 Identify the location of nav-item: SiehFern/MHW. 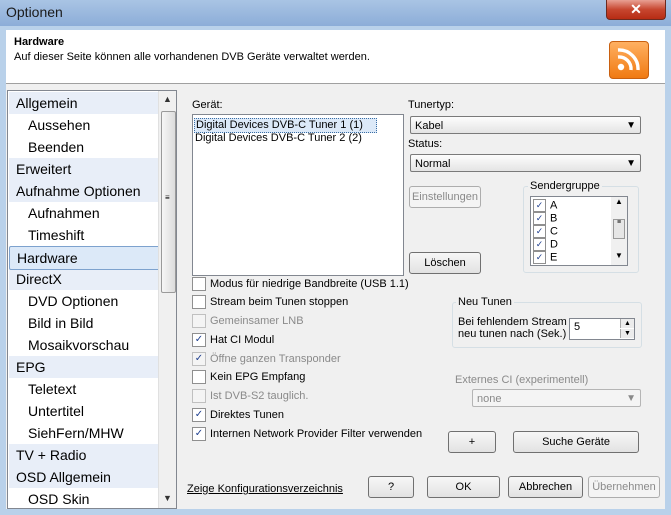
(86, 433).